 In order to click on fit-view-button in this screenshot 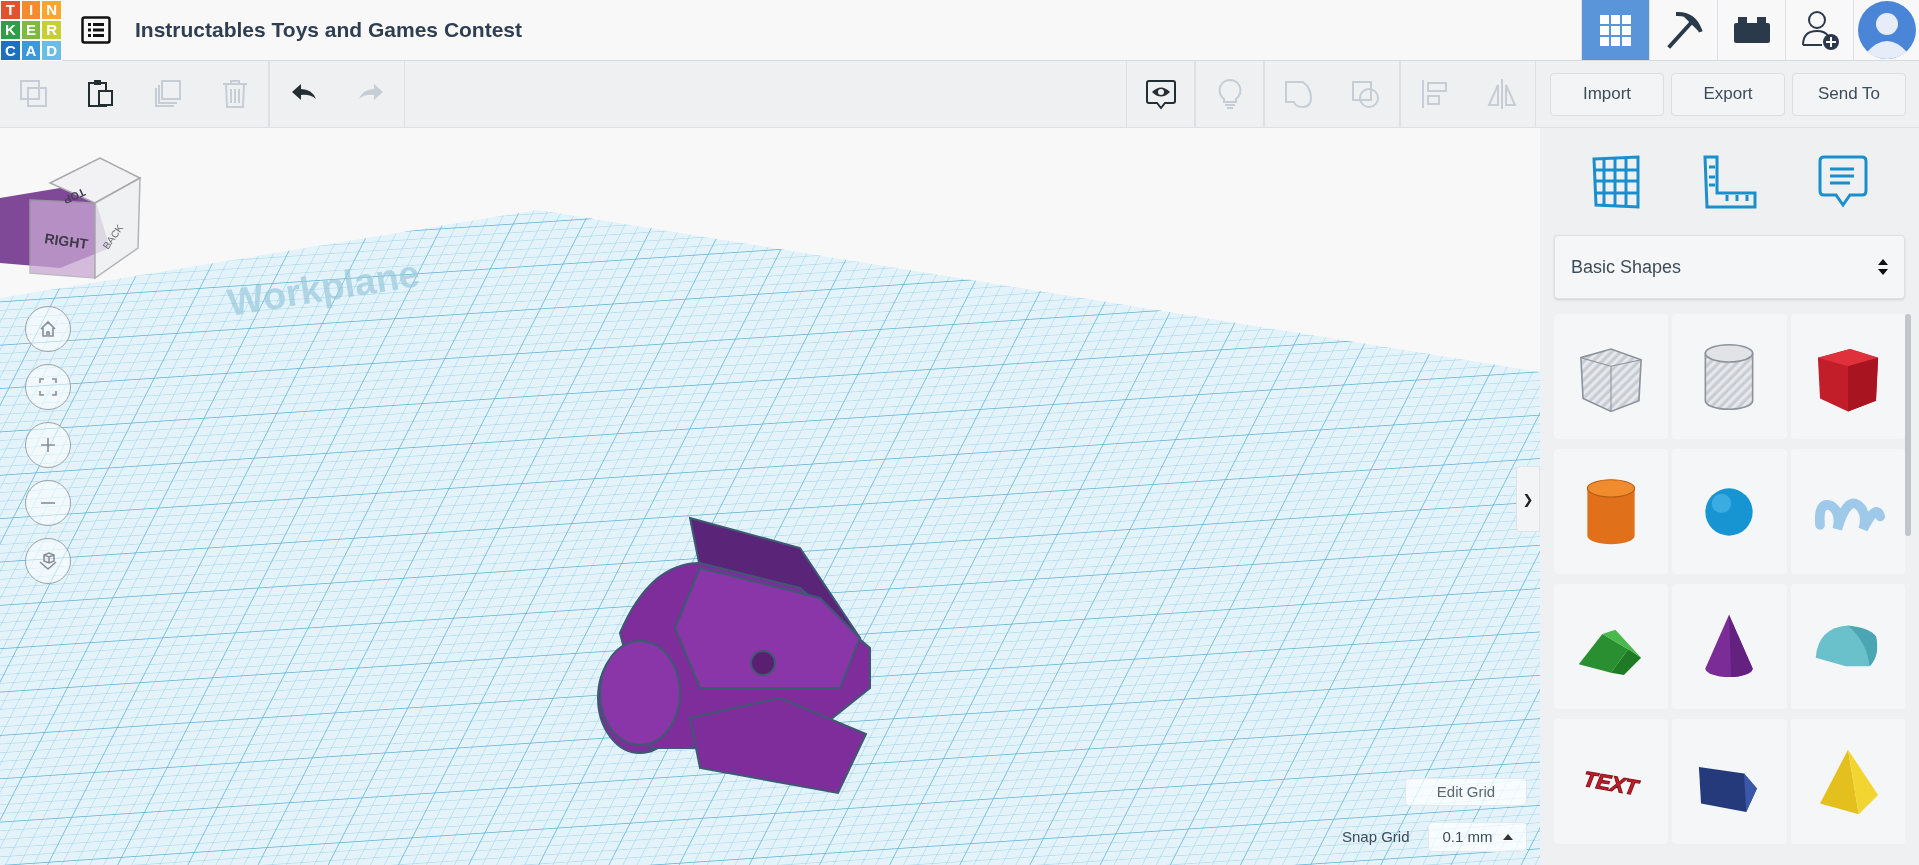, I will do `click(48, 387)`.